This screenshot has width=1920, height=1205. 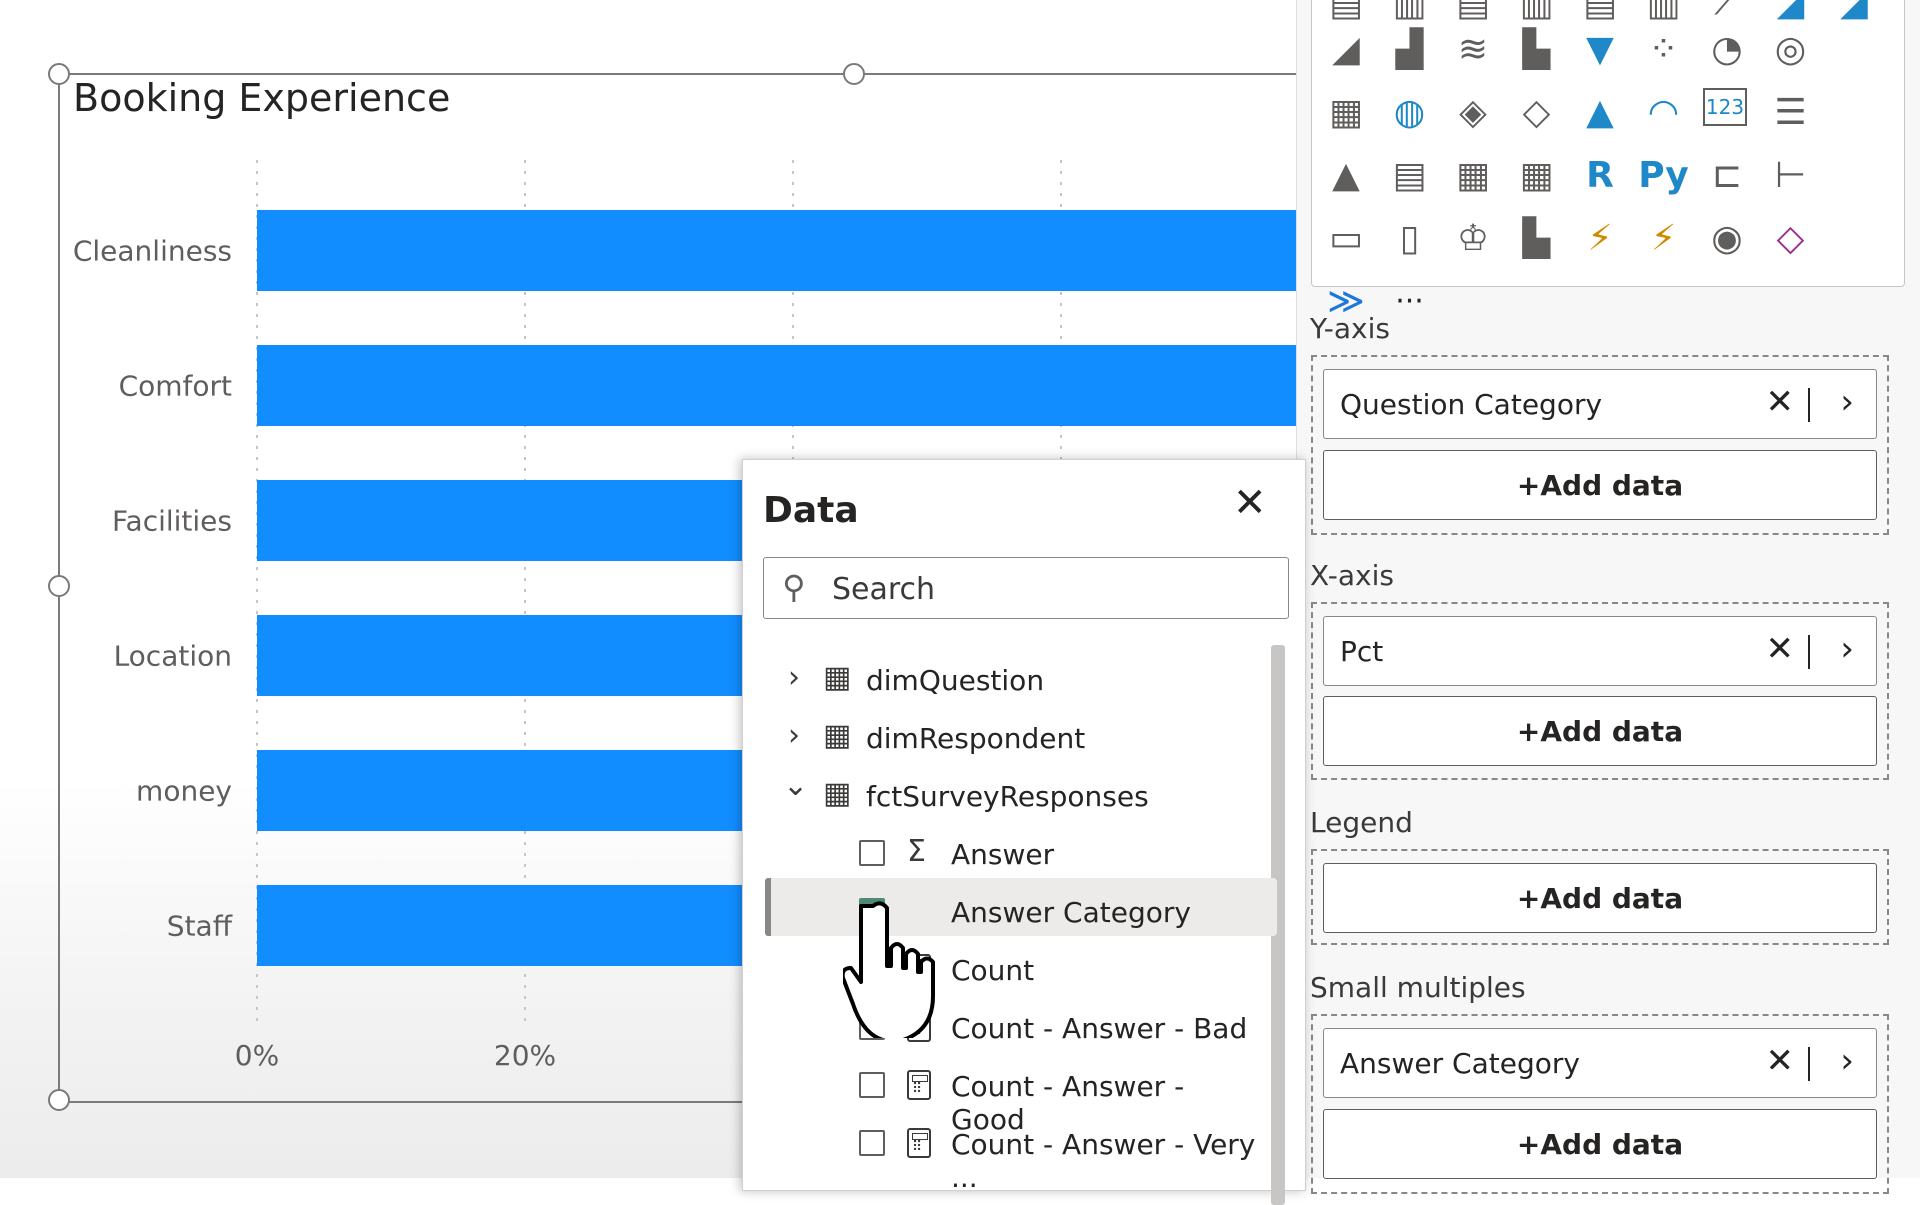 What do you see at coordinates (1600, 1104) in the screenshot?
I see `small-multiples-well: Answer Category ✕ › +Add data` at bounding box center [1600, 1104].